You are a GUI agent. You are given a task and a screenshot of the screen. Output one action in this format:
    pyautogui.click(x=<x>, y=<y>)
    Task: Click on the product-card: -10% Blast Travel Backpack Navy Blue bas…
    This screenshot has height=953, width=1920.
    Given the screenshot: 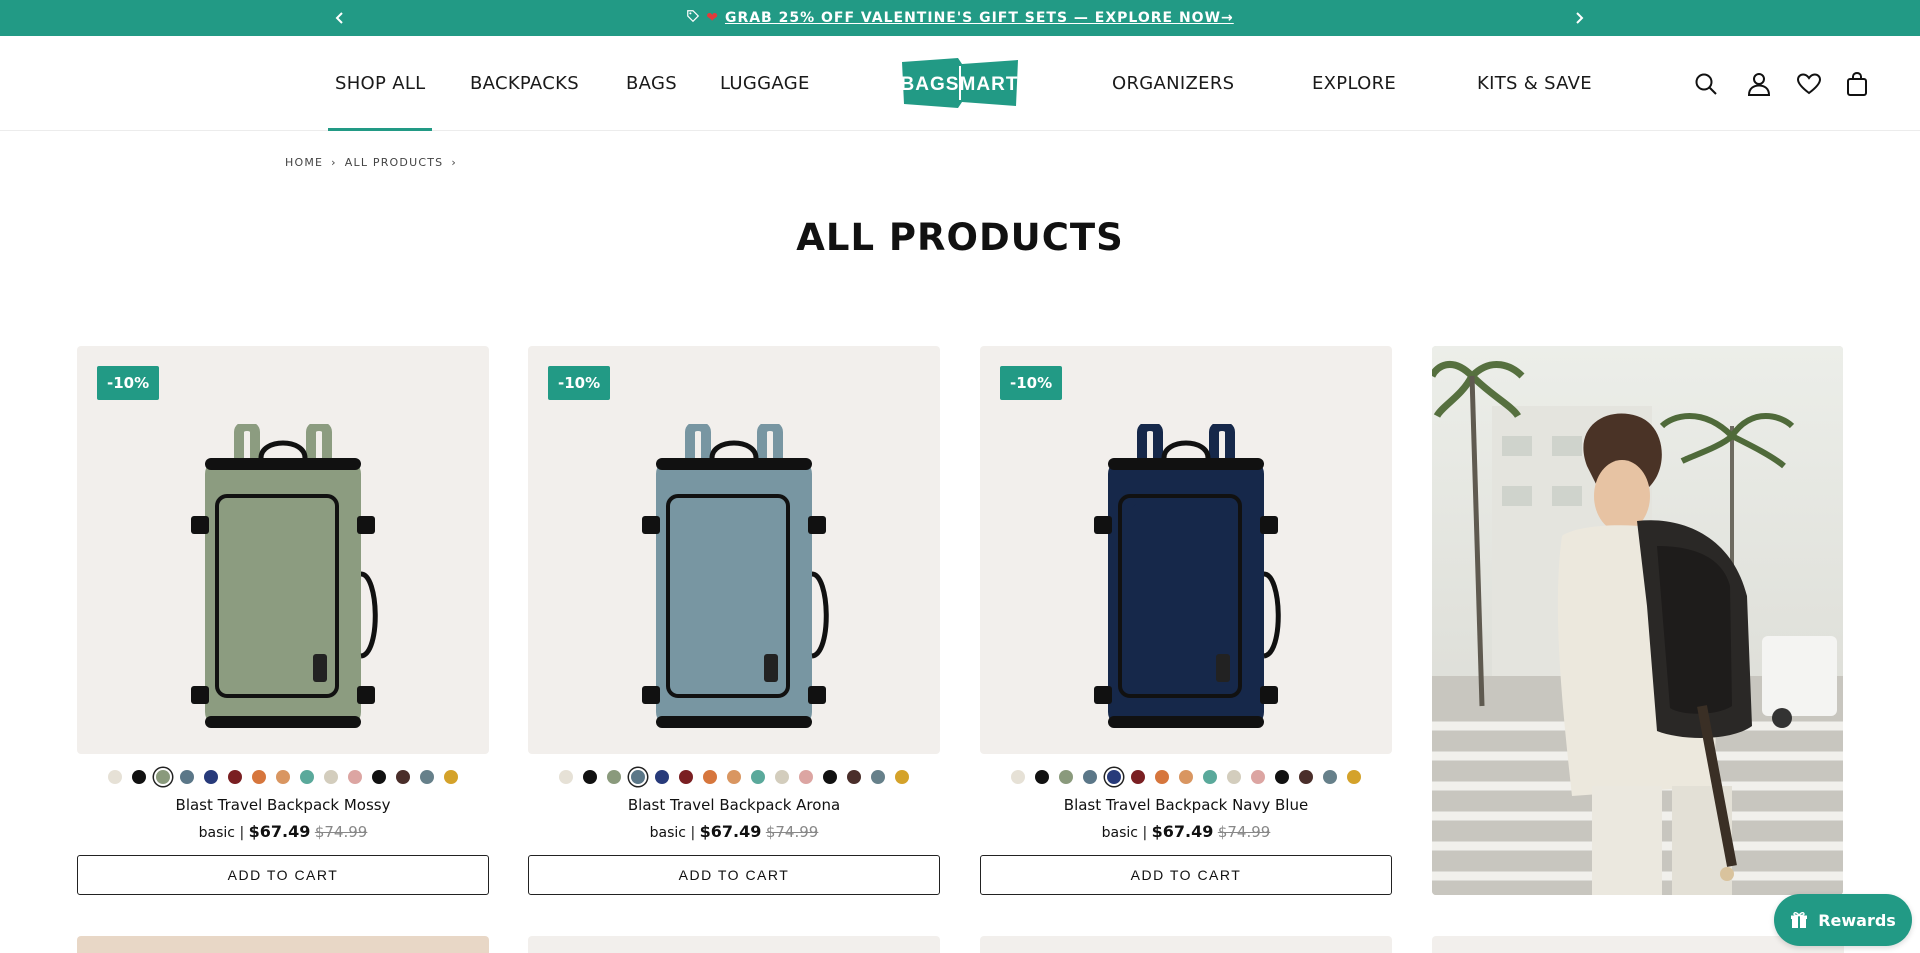 What is the action you would take?
    pyautogui.click(x=1186, y=620)
    